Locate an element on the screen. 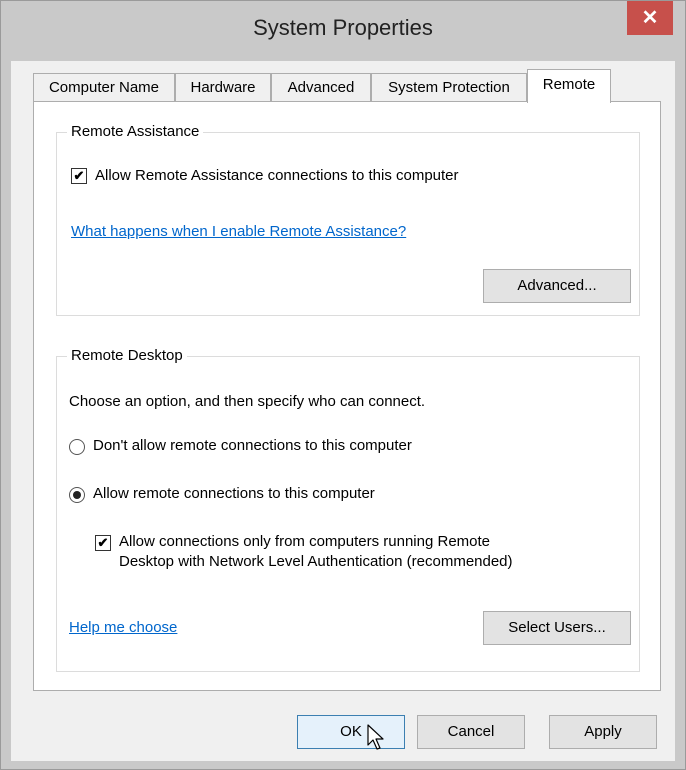  tab-advanced: Advanced is located at coordinates (321, 87).